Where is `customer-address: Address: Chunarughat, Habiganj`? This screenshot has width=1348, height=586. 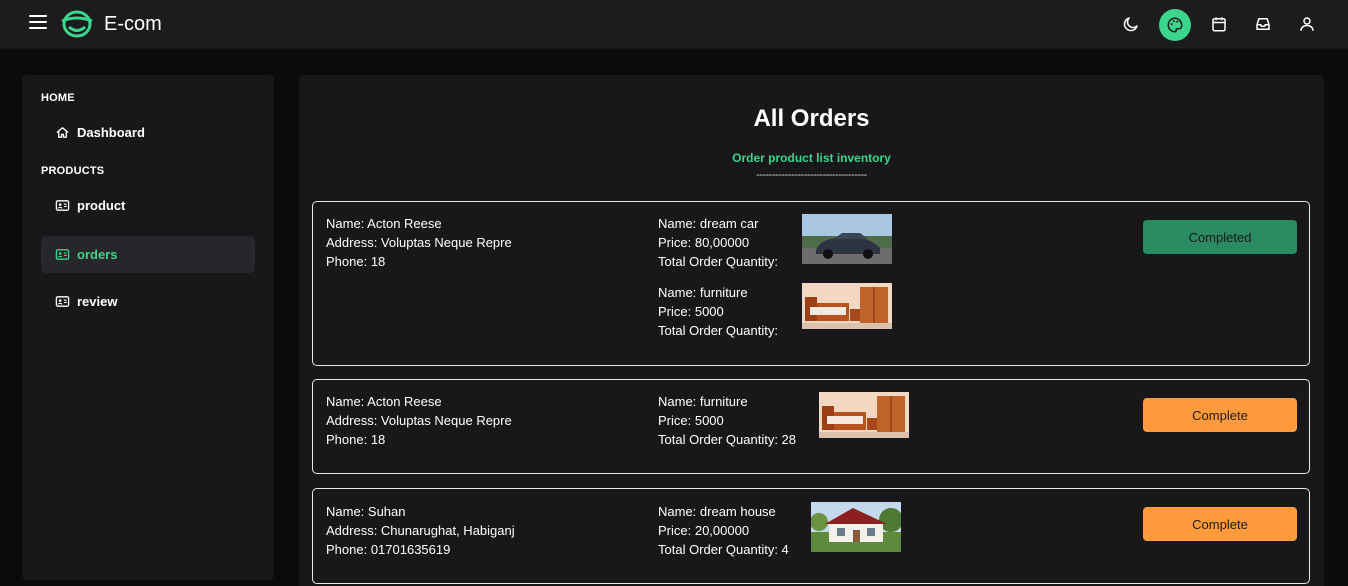 customer-address: Address: Chunarughat, Habiganj is located at coordinates (420, 530).